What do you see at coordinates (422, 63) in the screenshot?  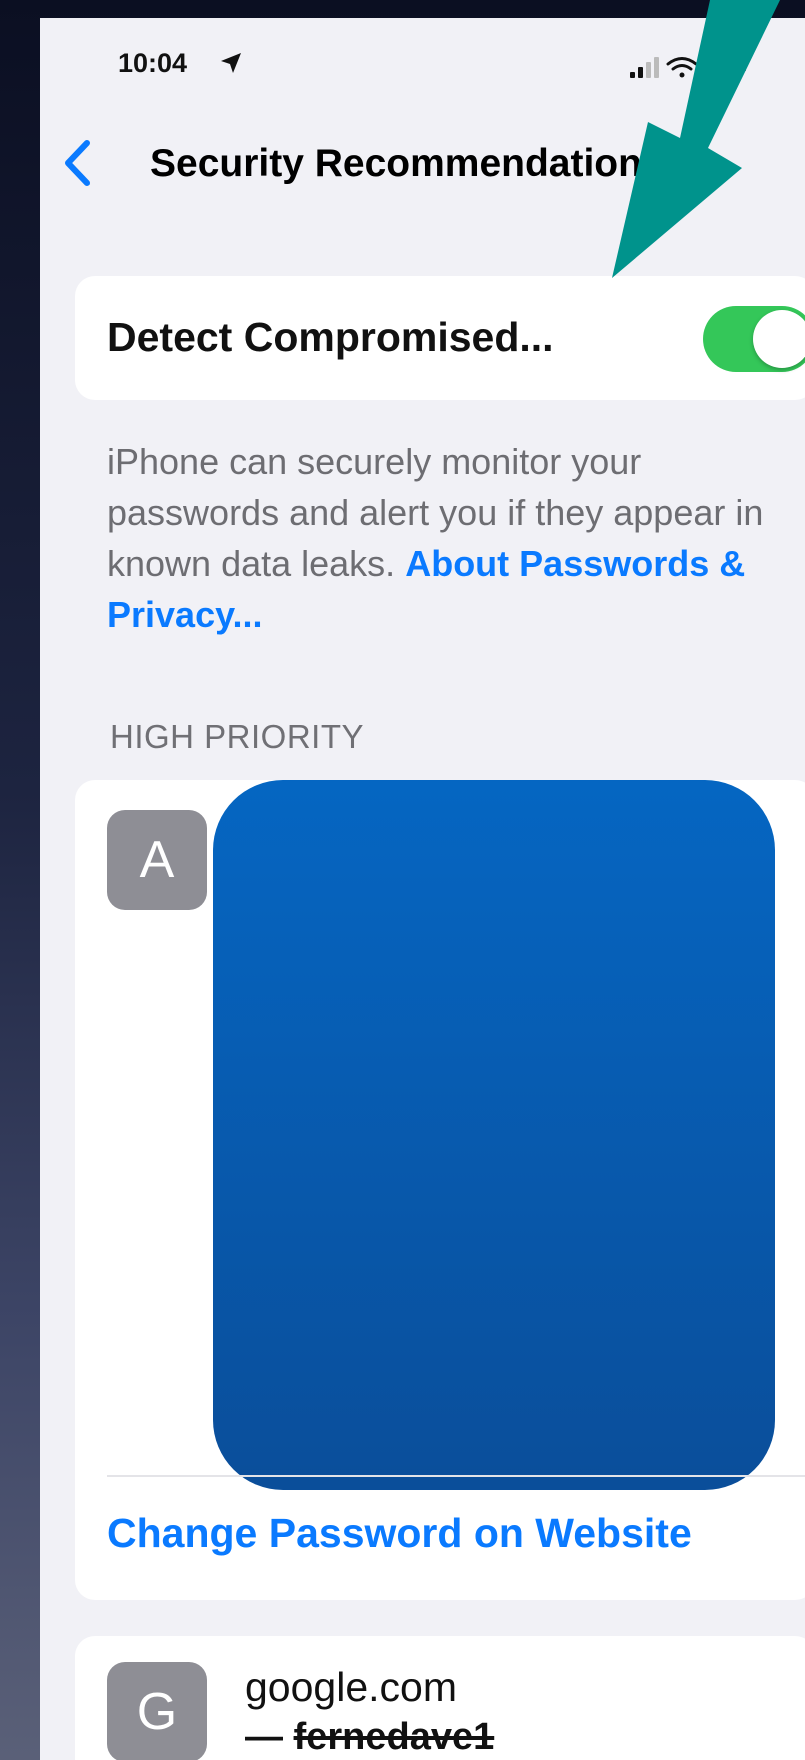 I see `status-bar: 10:04` at bounding box center [422, 63].